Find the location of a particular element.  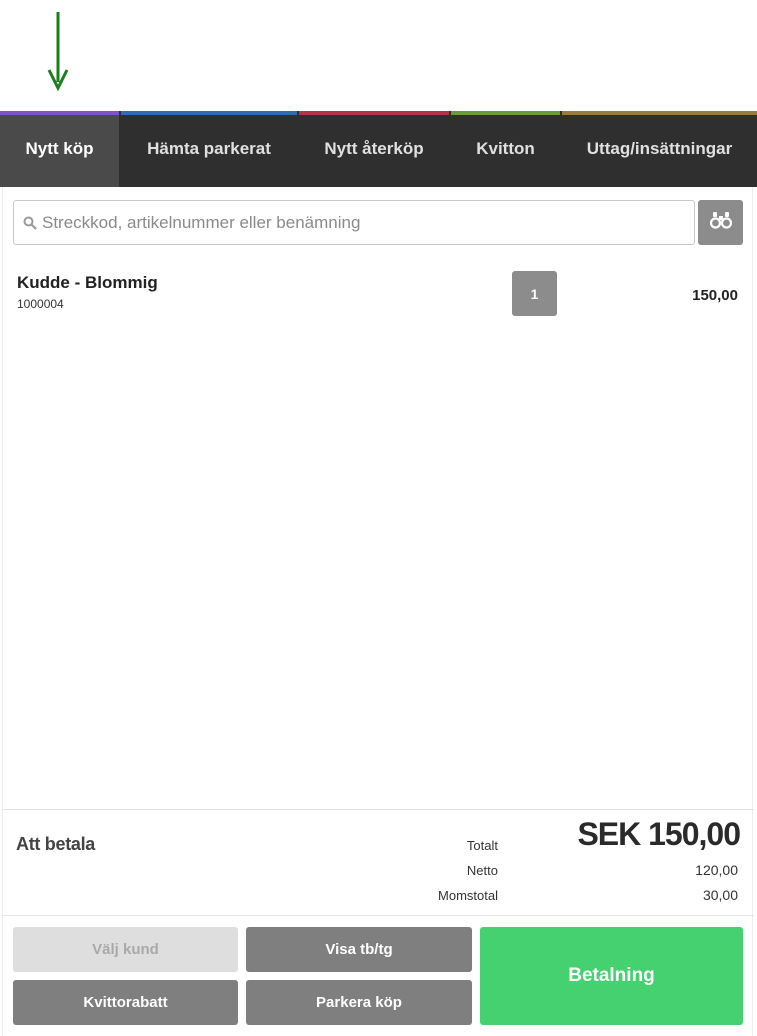

tab-fetch-parked: Hämta parkerat is located at coordinates (208, 149).